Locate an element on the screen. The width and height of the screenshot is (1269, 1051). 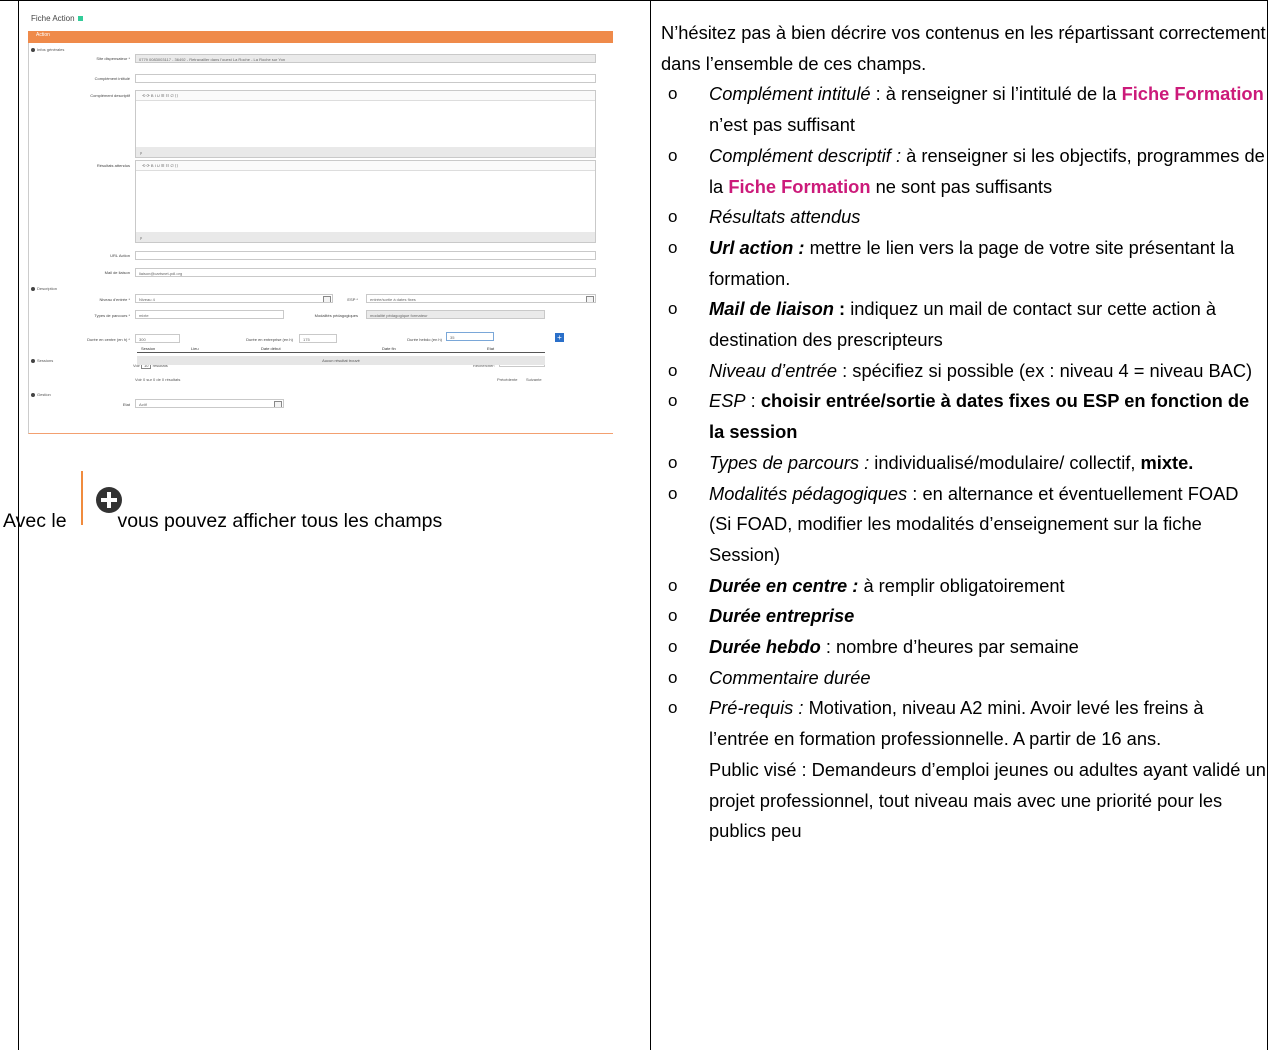
mail-liaison-label: Mail de liaison is located at coordinates (117, 272).